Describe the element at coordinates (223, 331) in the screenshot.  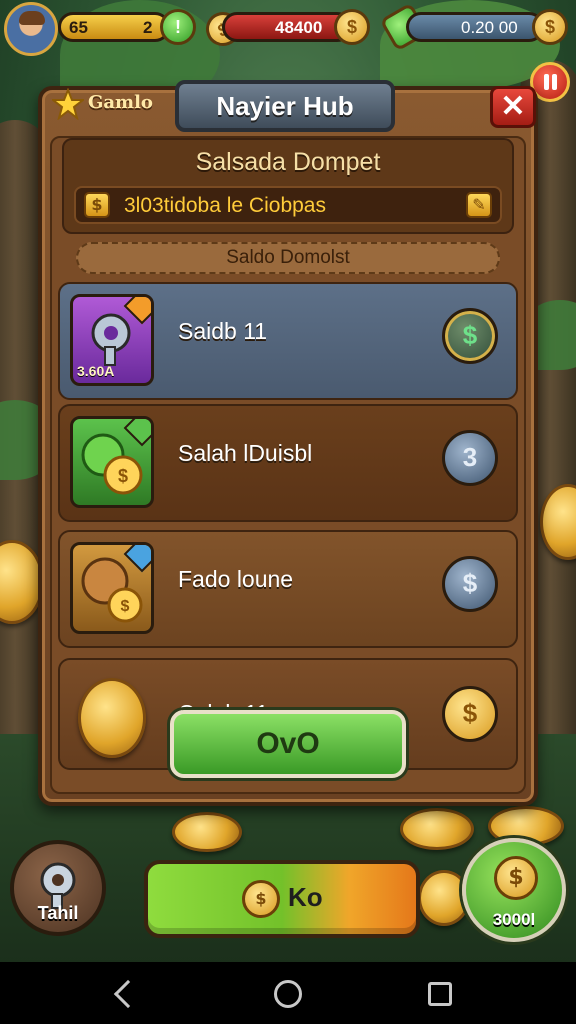
I see `list-item-label: Saidb 11` at that location.